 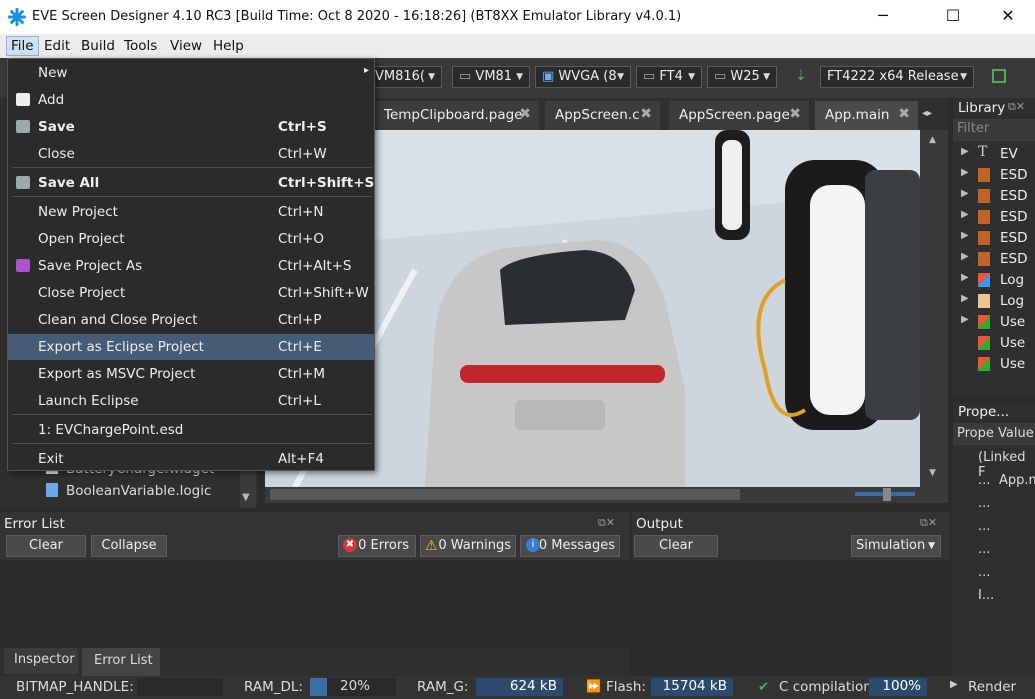 What do you see at coordinates (405, 77) in the screenshot?
I see `module-select: VM816(▼` at bounding box center [405, 77].